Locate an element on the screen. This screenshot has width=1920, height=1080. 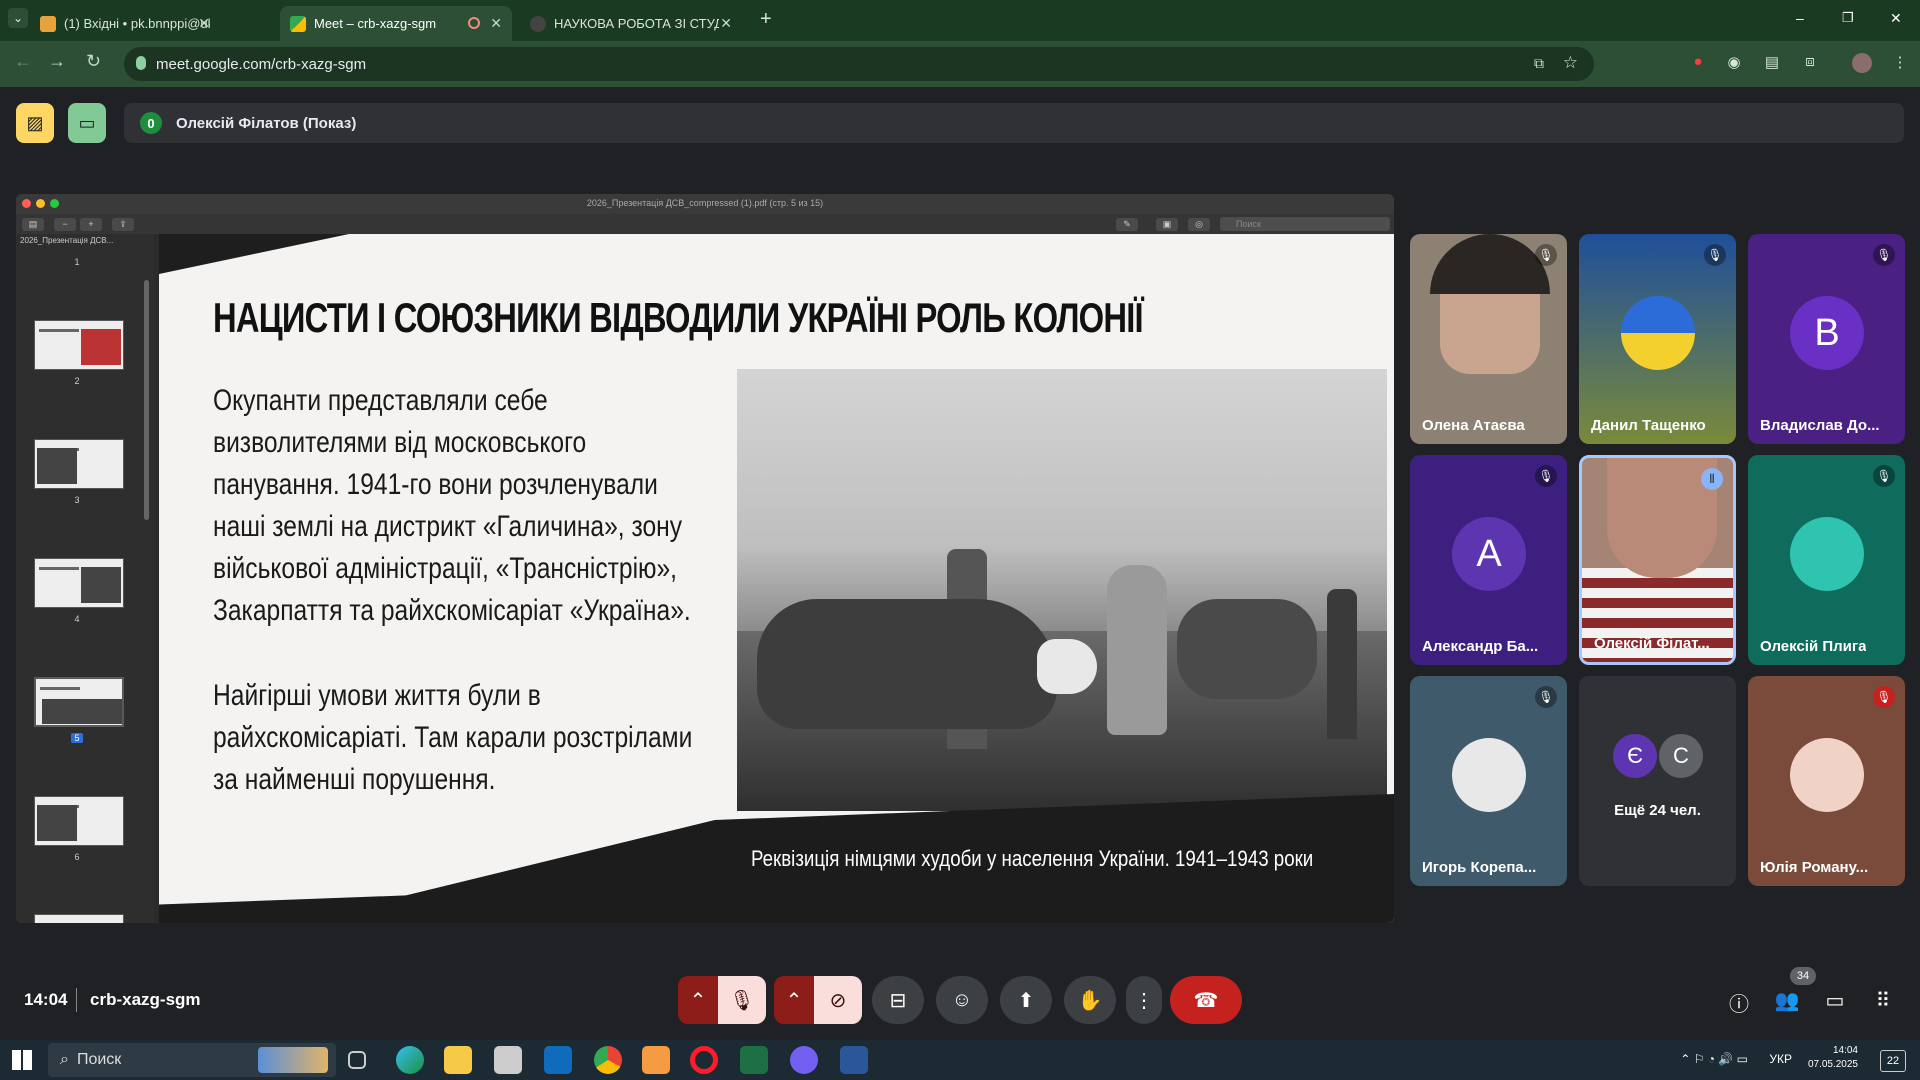
task-view-icon is located at coordinates (357, 1060).